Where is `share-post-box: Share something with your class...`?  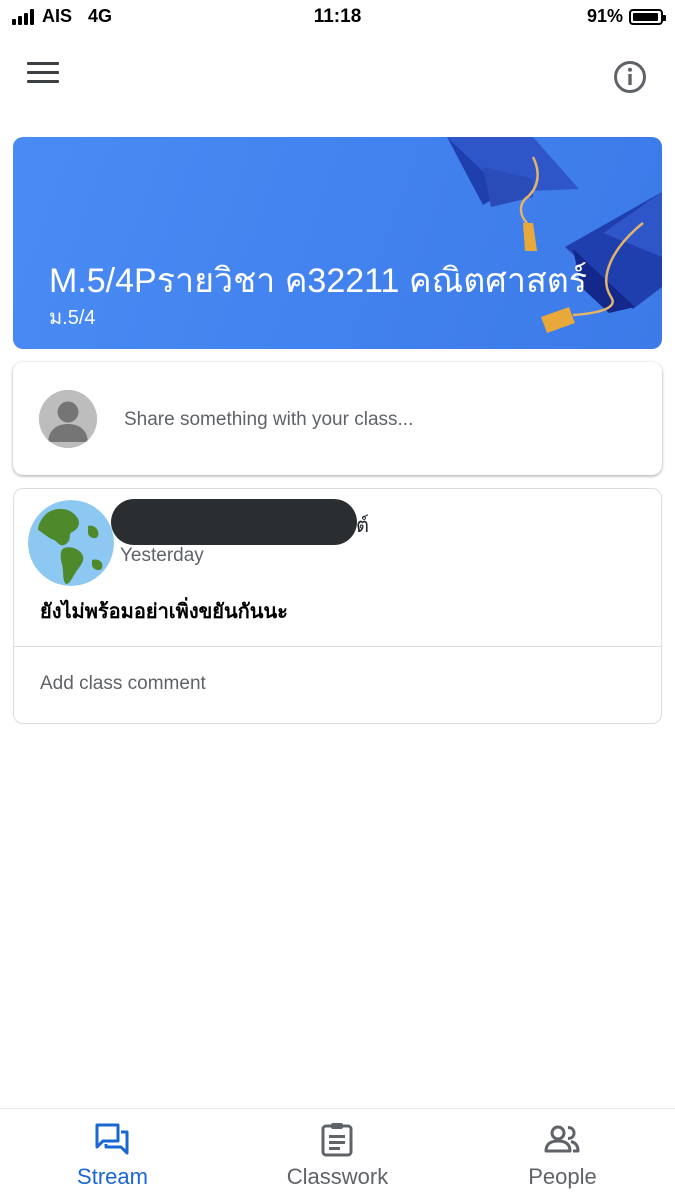 share-post-box: Share something with your class... is located at coordinates (337, 418).